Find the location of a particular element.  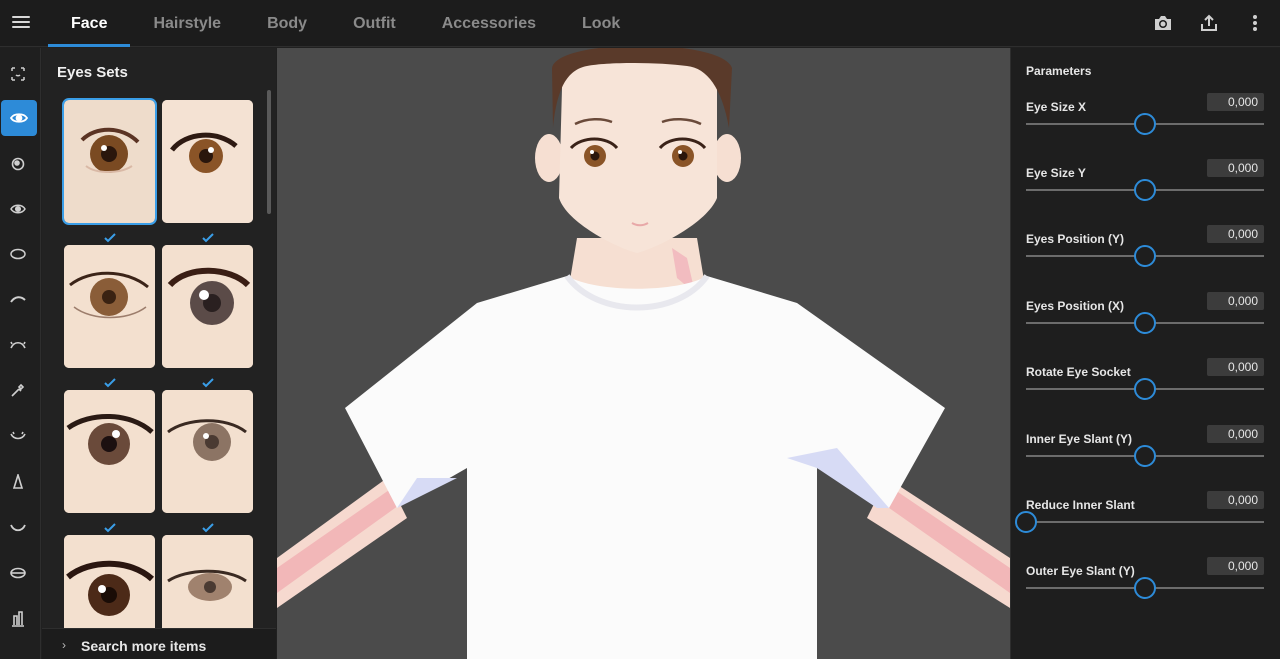

param-label: Rotate Eye Socket is located at coordinates (1078, 372).